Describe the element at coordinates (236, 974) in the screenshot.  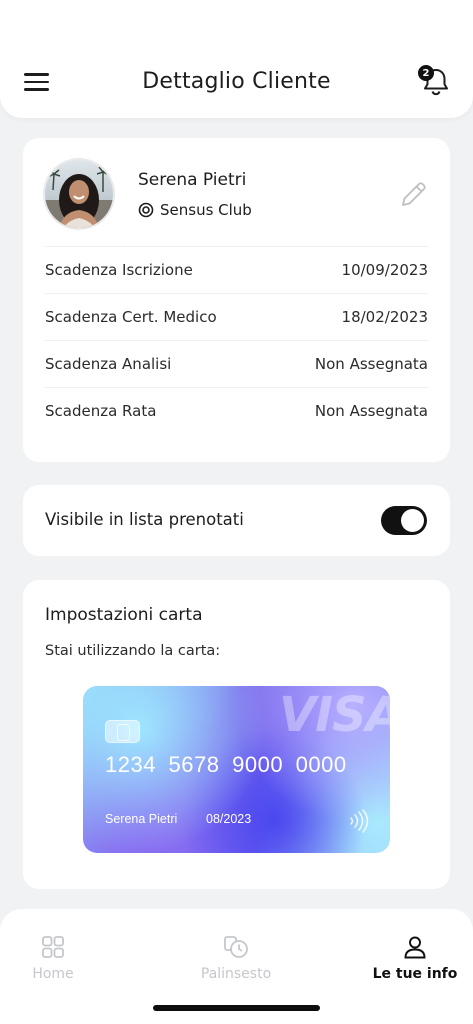
I see `tab-palinsesto-label: Palinsesto` at that location.